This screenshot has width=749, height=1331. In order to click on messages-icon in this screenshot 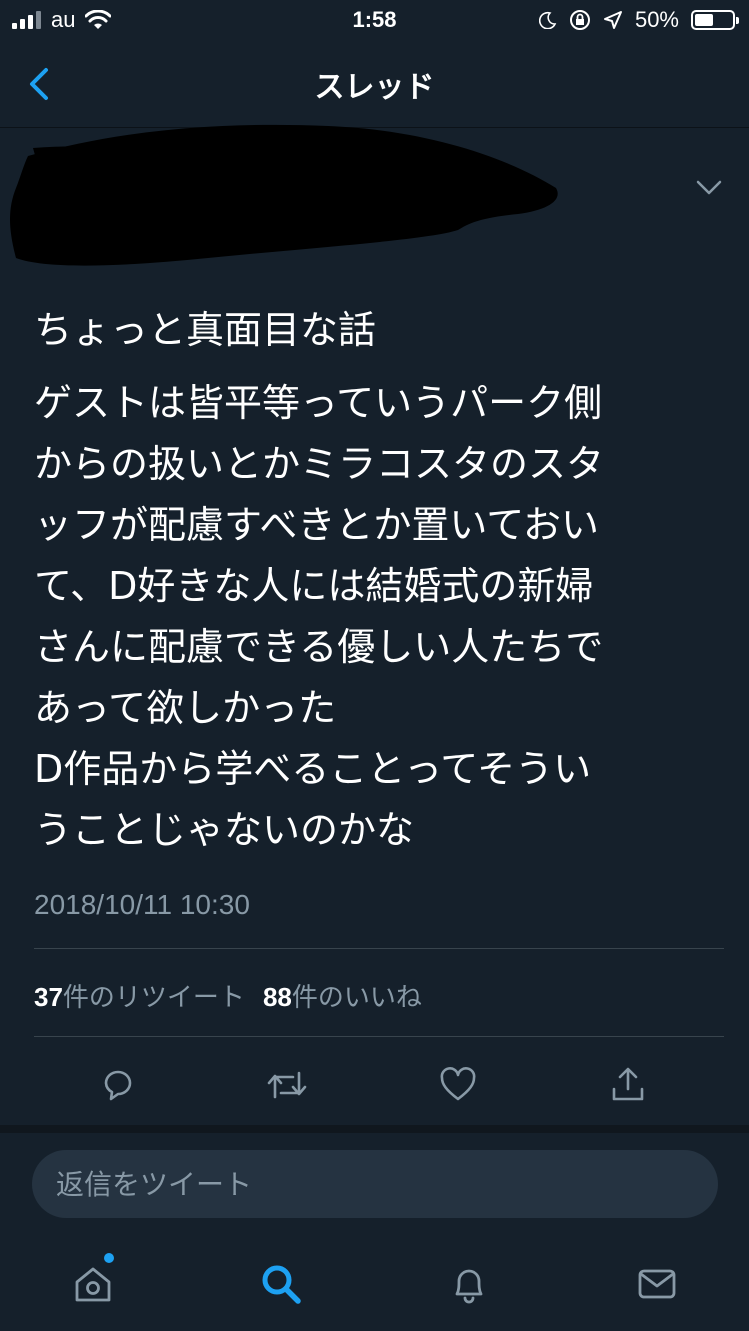, I will do `click(657, 1284)`.